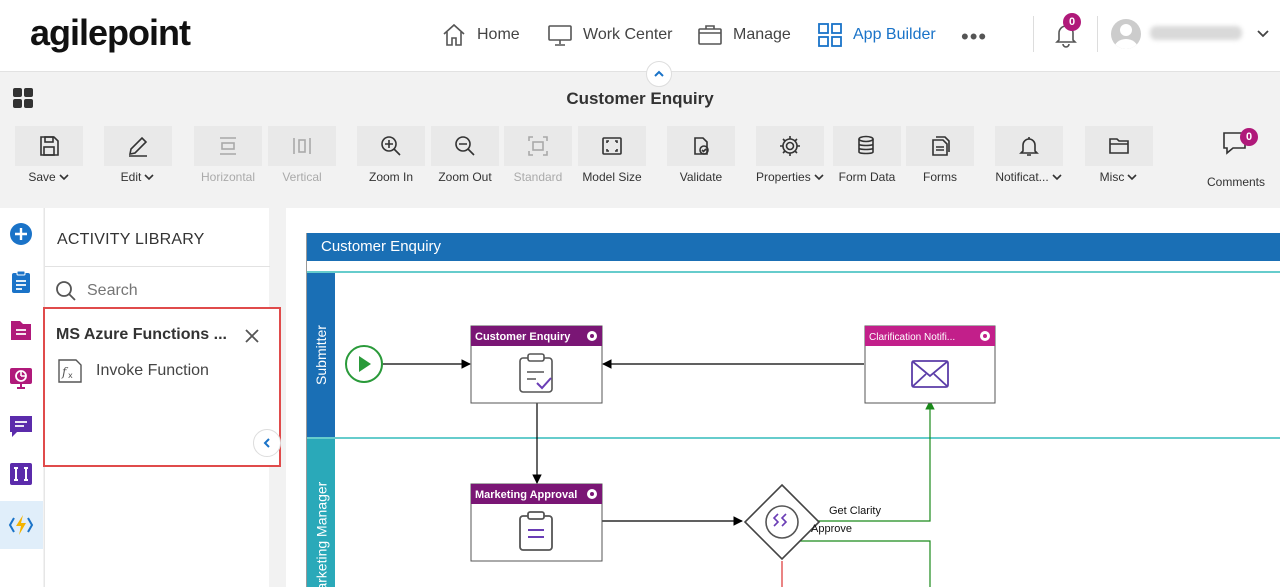 This screenshot has height=587, width=1280. Describe the element at coordinates (49, 157) in the screenshot. I see `save-button: Save` at that location.